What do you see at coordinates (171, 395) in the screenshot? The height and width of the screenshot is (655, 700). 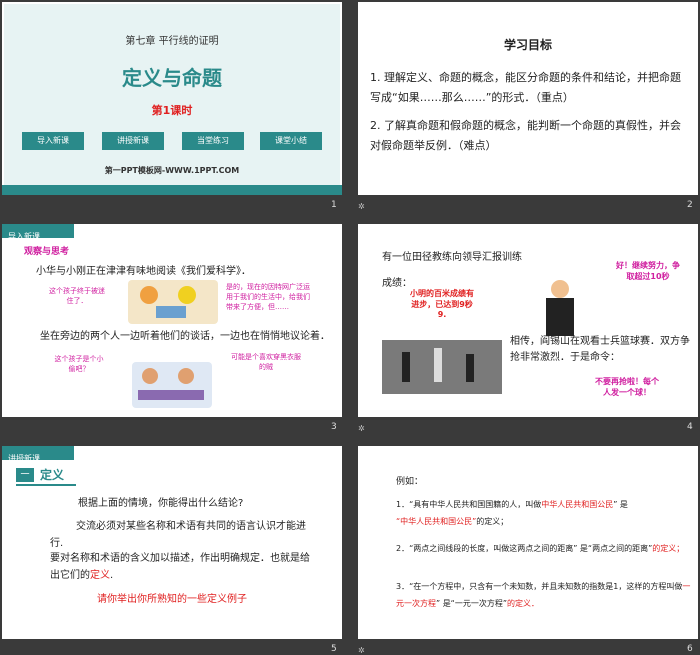 I see `table` at bounding box center [171, 395].